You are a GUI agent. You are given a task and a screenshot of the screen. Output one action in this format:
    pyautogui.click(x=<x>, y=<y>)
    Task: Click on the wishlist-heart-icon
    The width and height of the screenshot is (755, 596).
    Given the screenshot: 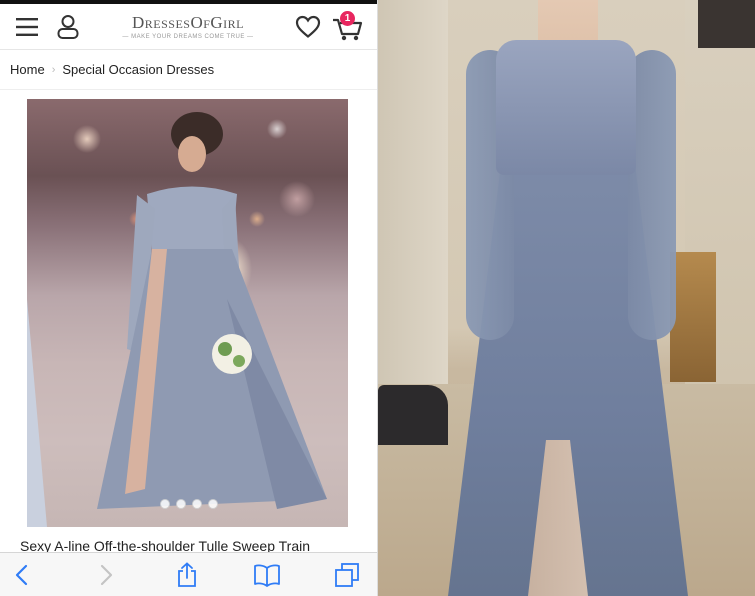 What is the action you would take?
    pyautogui.click(x=308, y=27)
    